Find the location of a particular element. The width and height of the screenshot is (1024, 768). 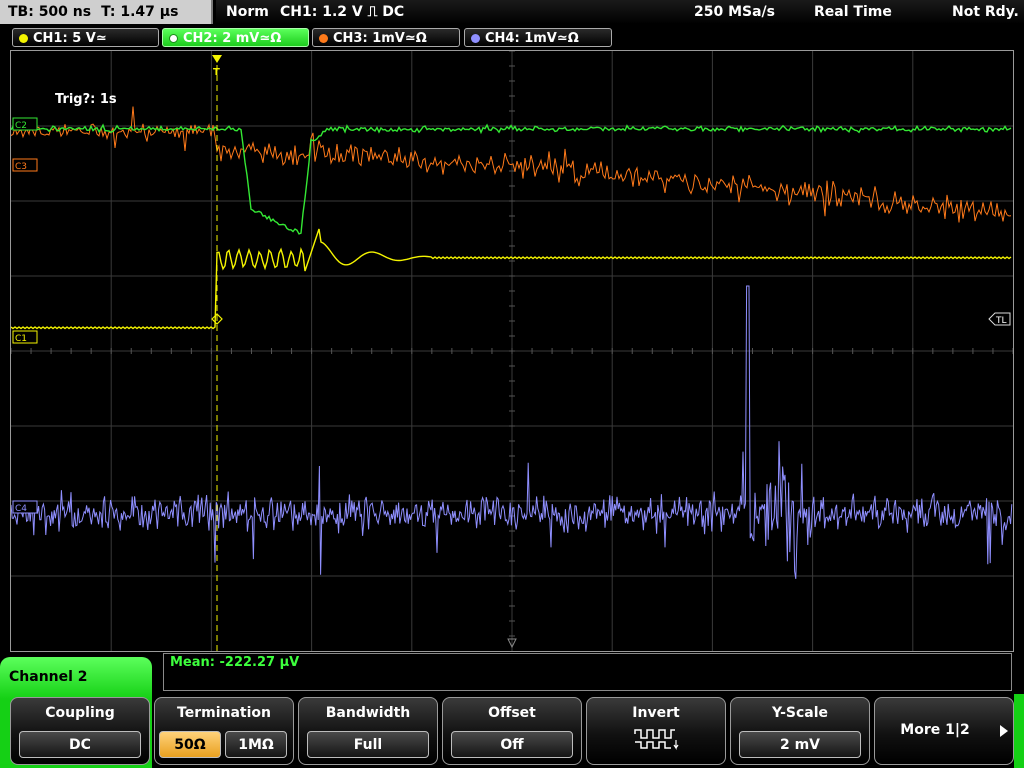

channel-1-dot-icon is located at coordinates (23, 38).